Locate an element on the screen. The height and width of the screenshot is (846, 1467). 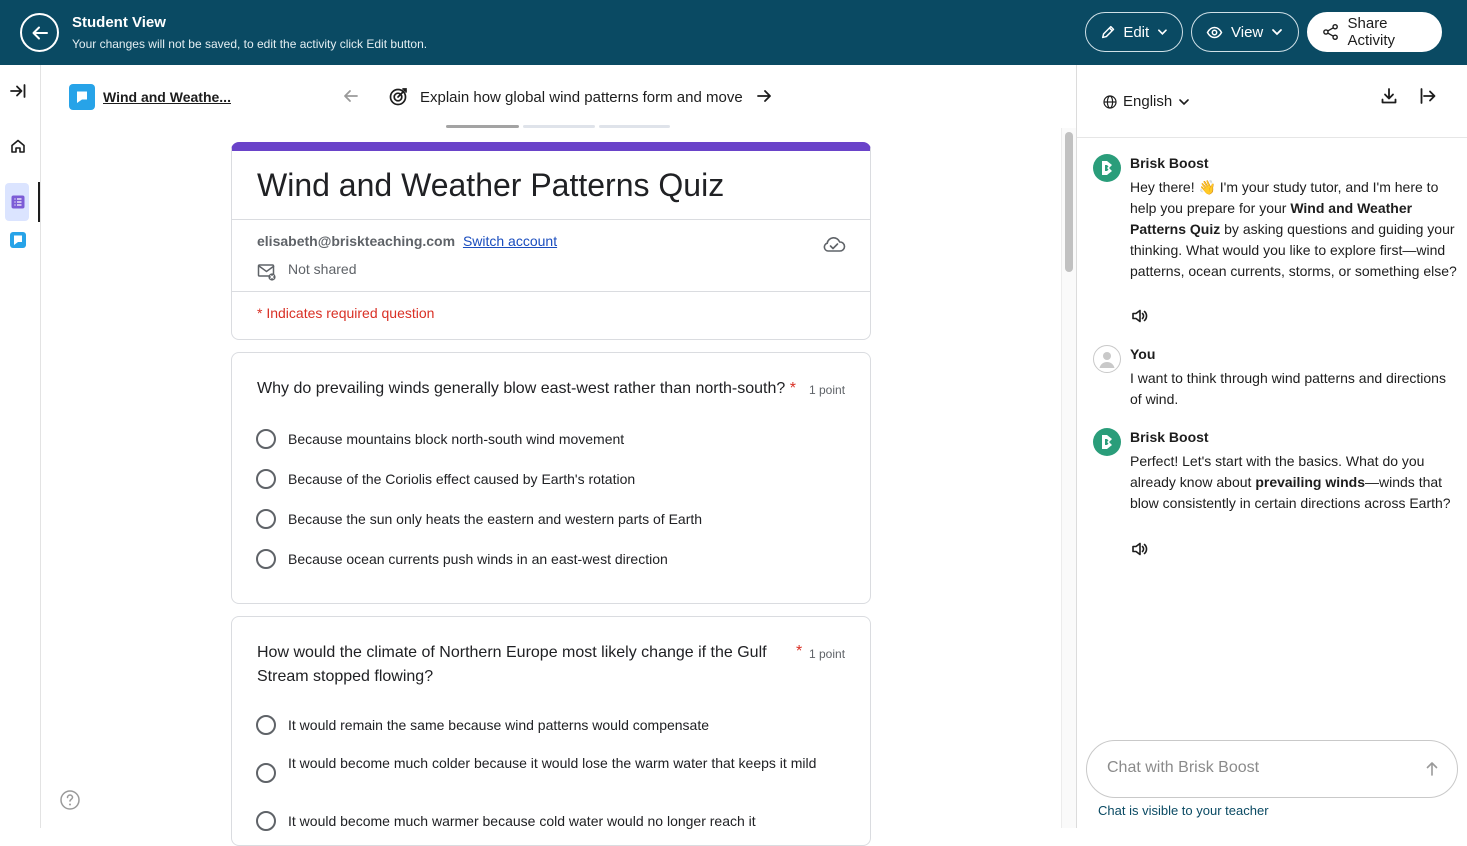
download-icon is located at coordinates (1389, 96).